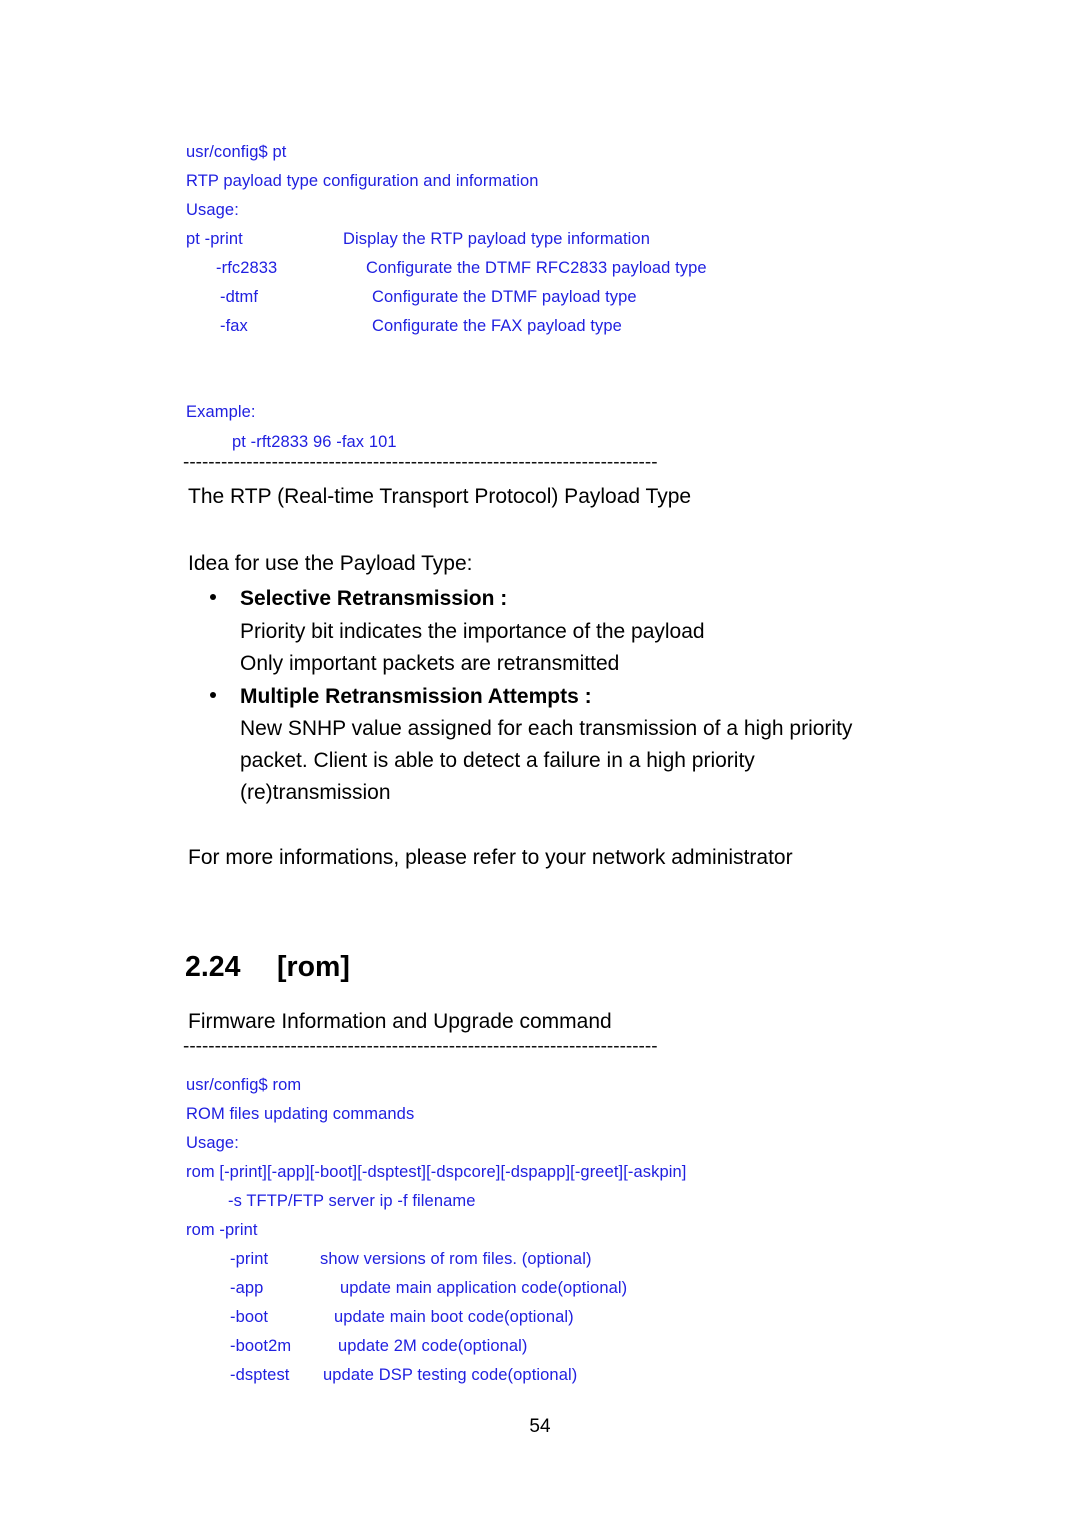  Describe the element at coordinates (315, 792) in the screenshot. I see `bullet-line: (re)transmission` at that location.